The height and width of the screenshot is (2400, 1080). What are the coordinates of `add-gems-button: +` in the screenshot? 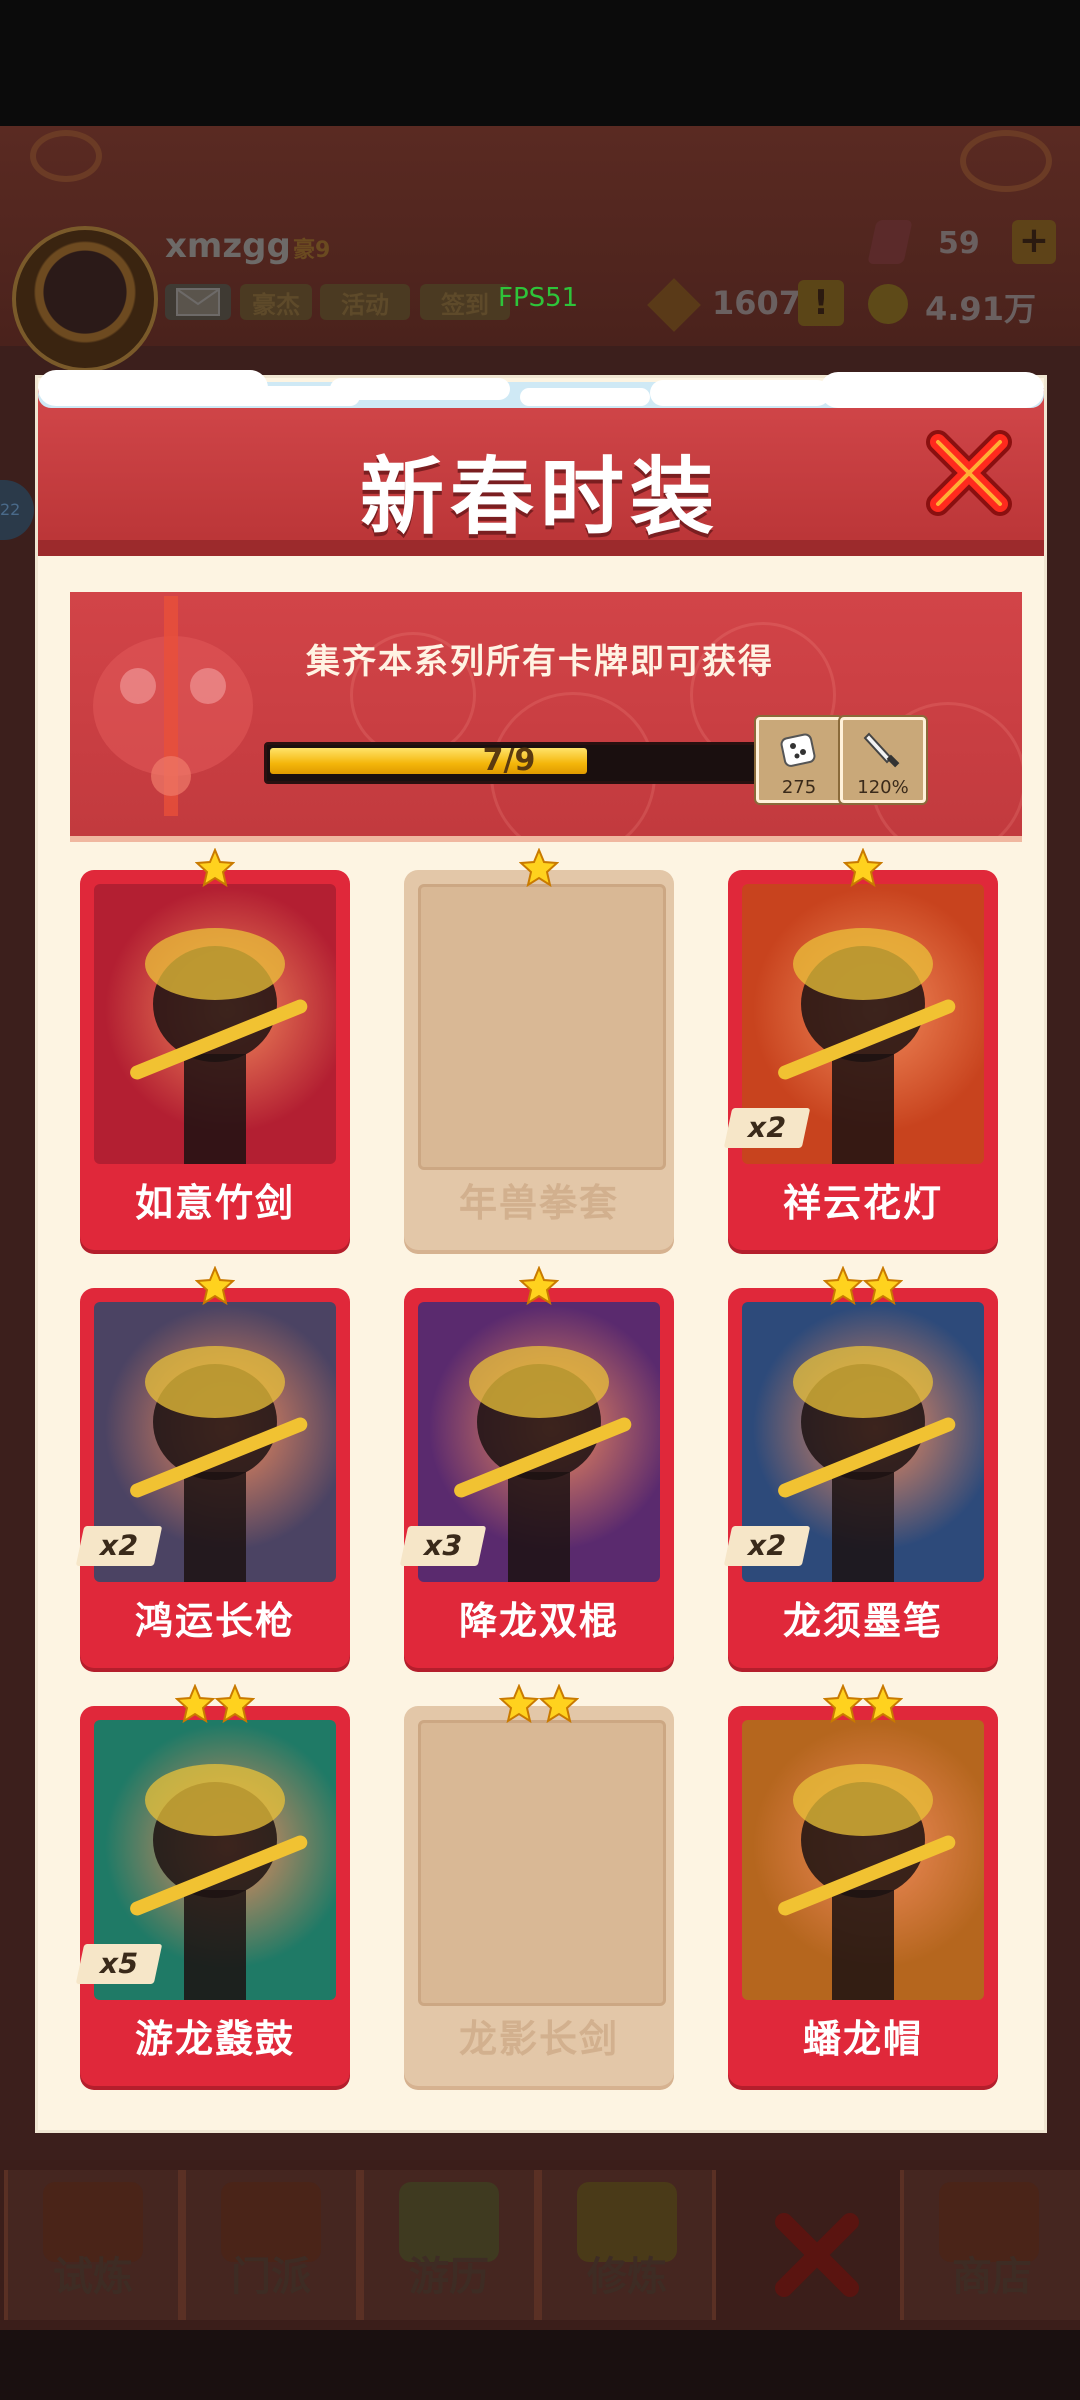 It's located at (1034, 242).